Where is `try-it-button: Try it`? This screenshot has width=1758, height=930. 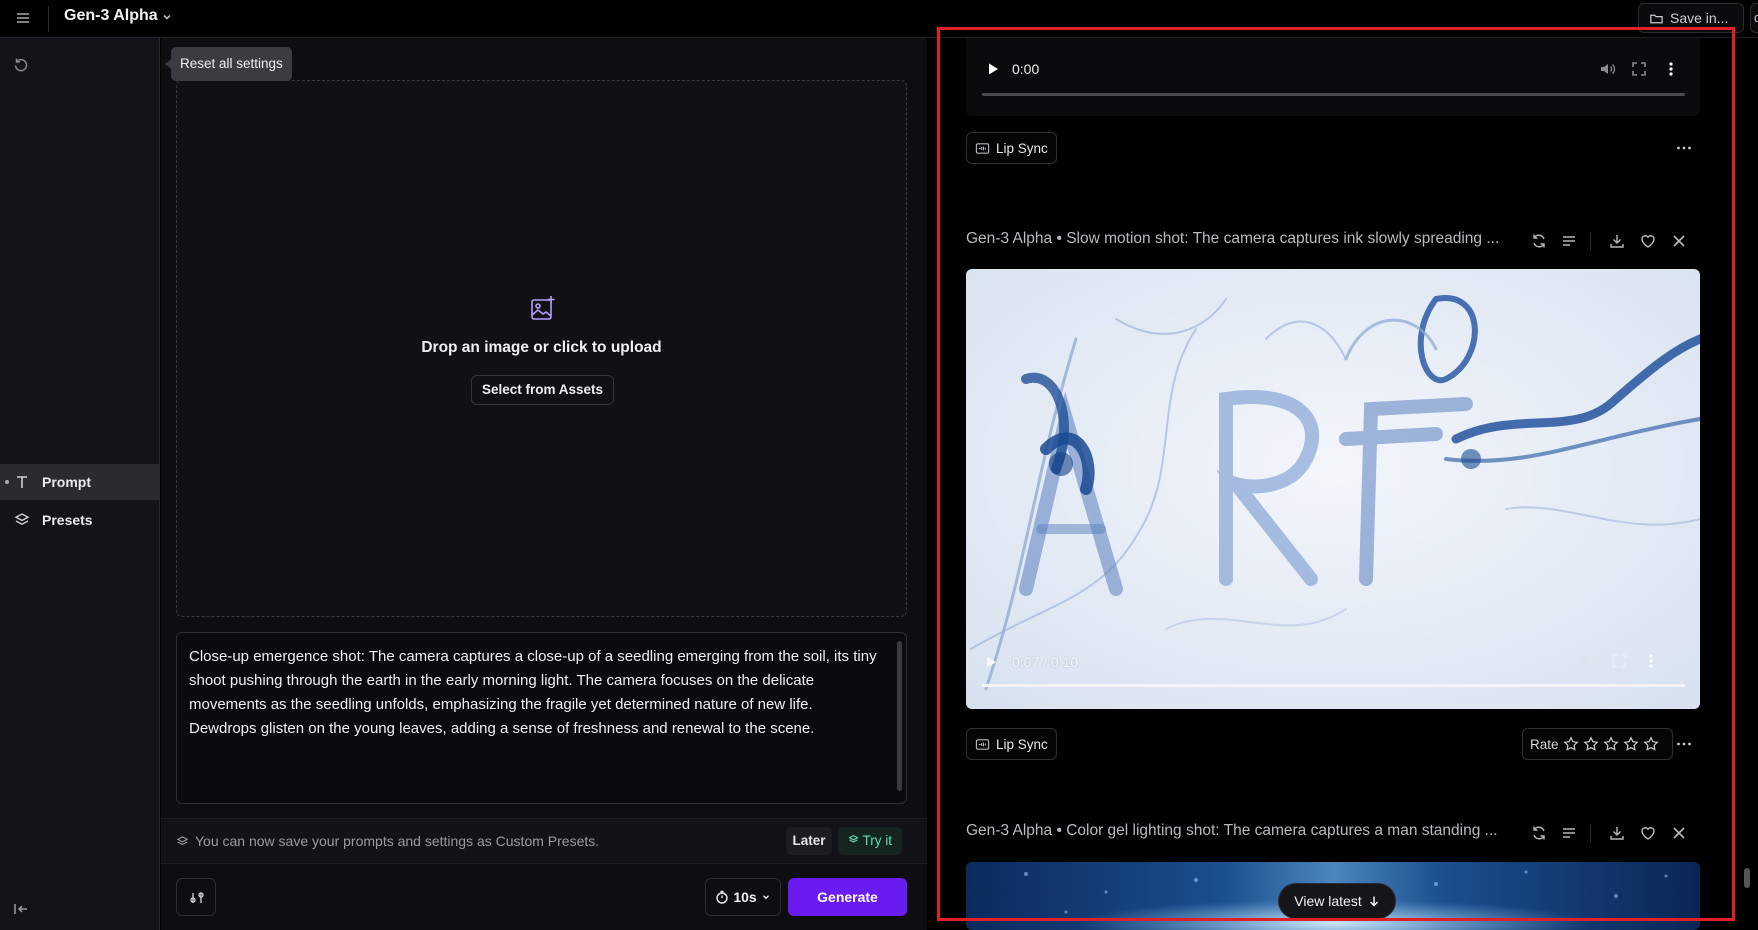 try-it-button: Try it is located at coordinates (870, 841).